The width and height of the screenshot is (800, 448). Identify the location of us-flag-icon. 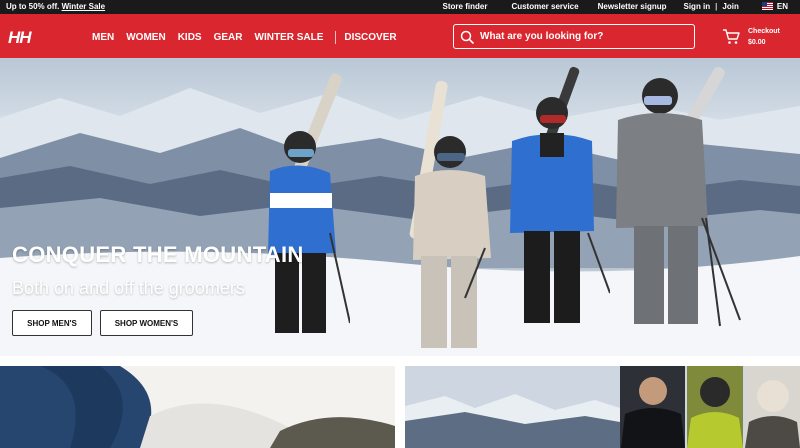
(767, 6).